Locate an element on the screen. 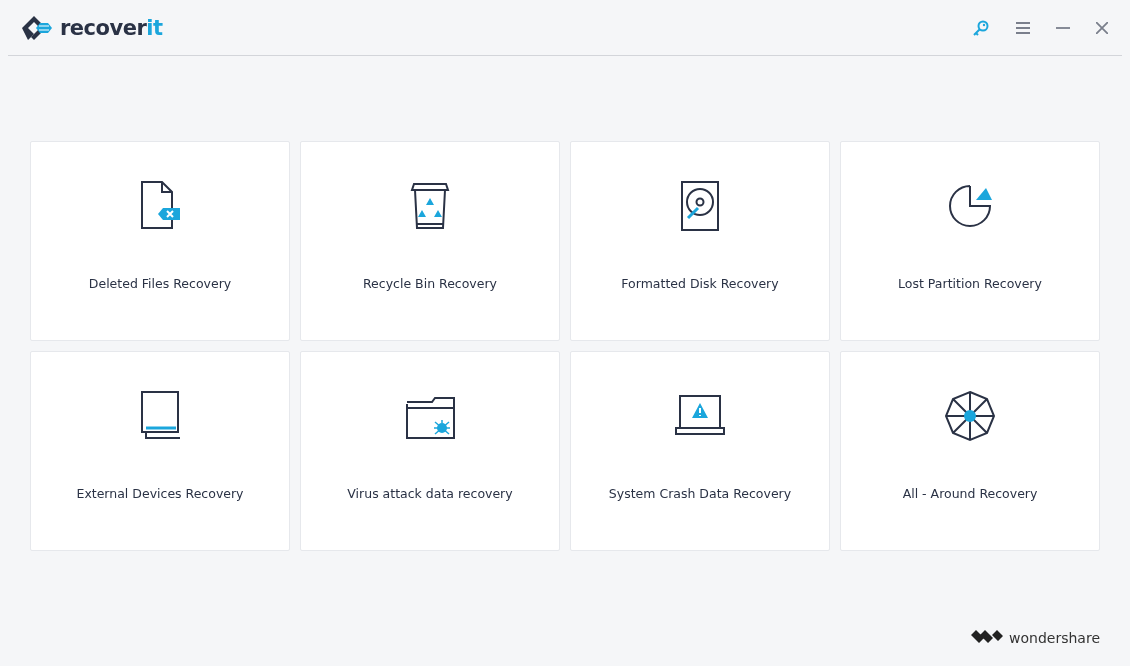 The image size is (1130, 666). option-label: Virus attack data recovery is located at coordinates (430, 493).